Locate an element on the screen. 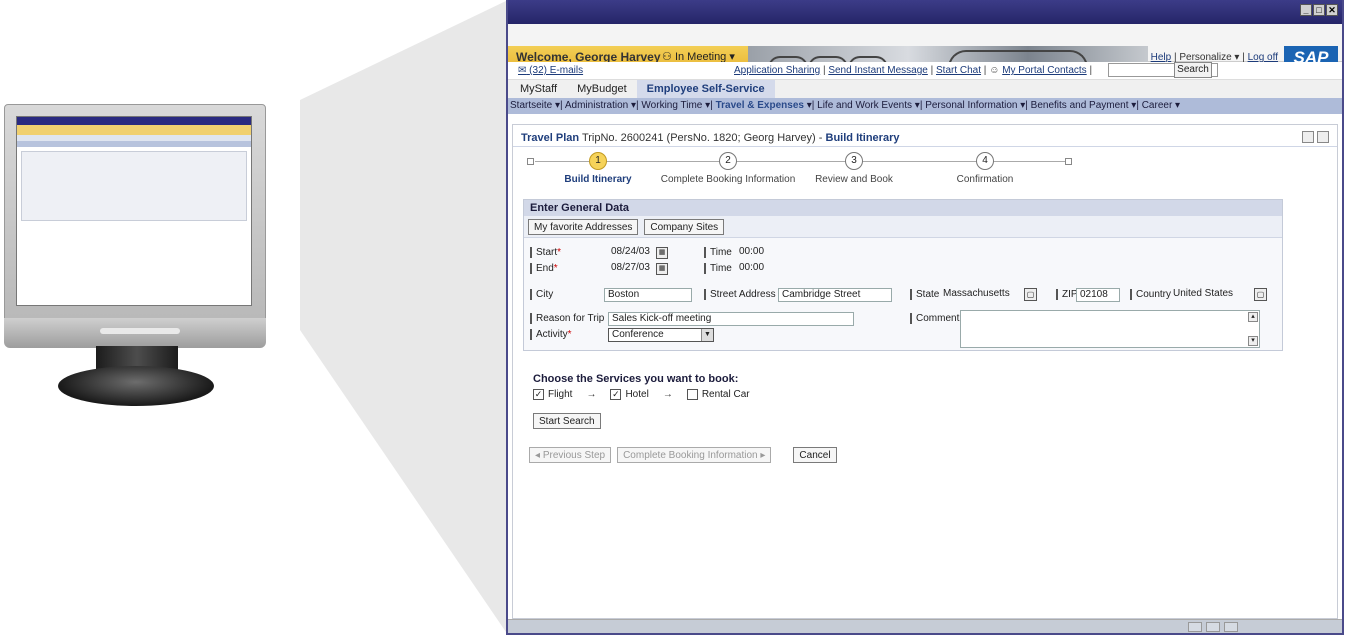  company-sites-button: Company Sites is located at coordinates (684, 227).